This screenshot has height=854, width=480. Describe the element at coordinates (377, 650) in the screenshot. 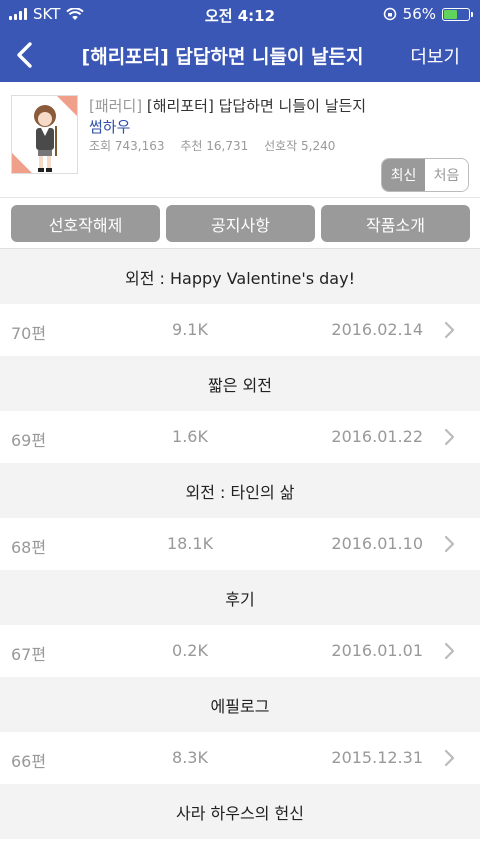

I see `chapter-date: 2016.01.01` at that location.